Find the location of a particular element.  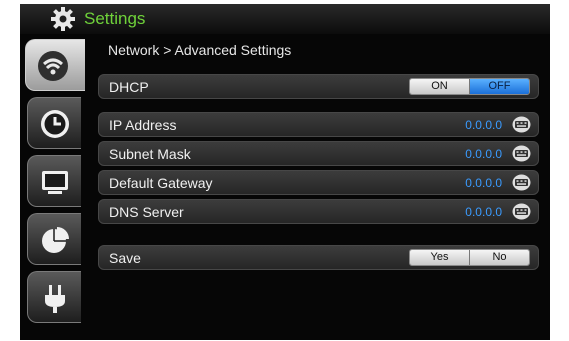

ip-address-row: IP Address 0.0.0.0 is located at coordinates (318, 124).